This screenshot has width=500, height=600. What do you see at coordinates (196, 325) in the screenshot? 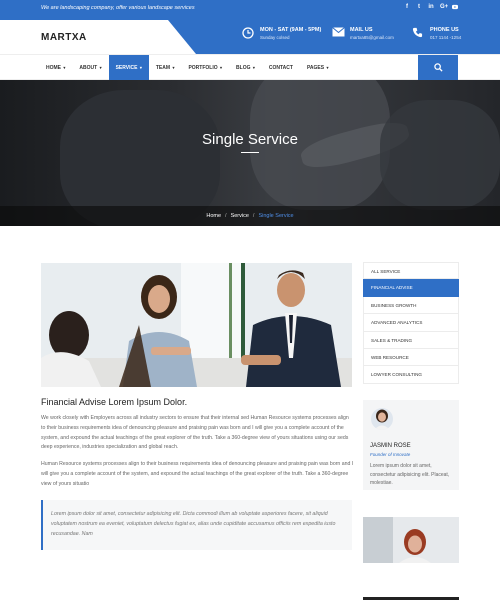
I see `service-image` at bounding box center [196, 325].